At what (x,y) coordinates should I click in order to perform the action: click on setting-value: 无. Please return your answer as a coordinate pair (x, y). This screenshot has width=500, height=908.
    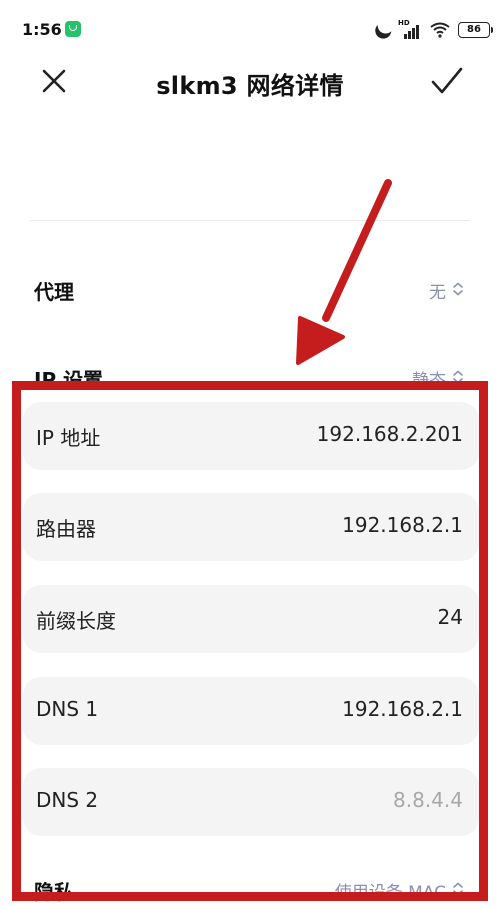
    Looking at the image, I should click on (437, 293).